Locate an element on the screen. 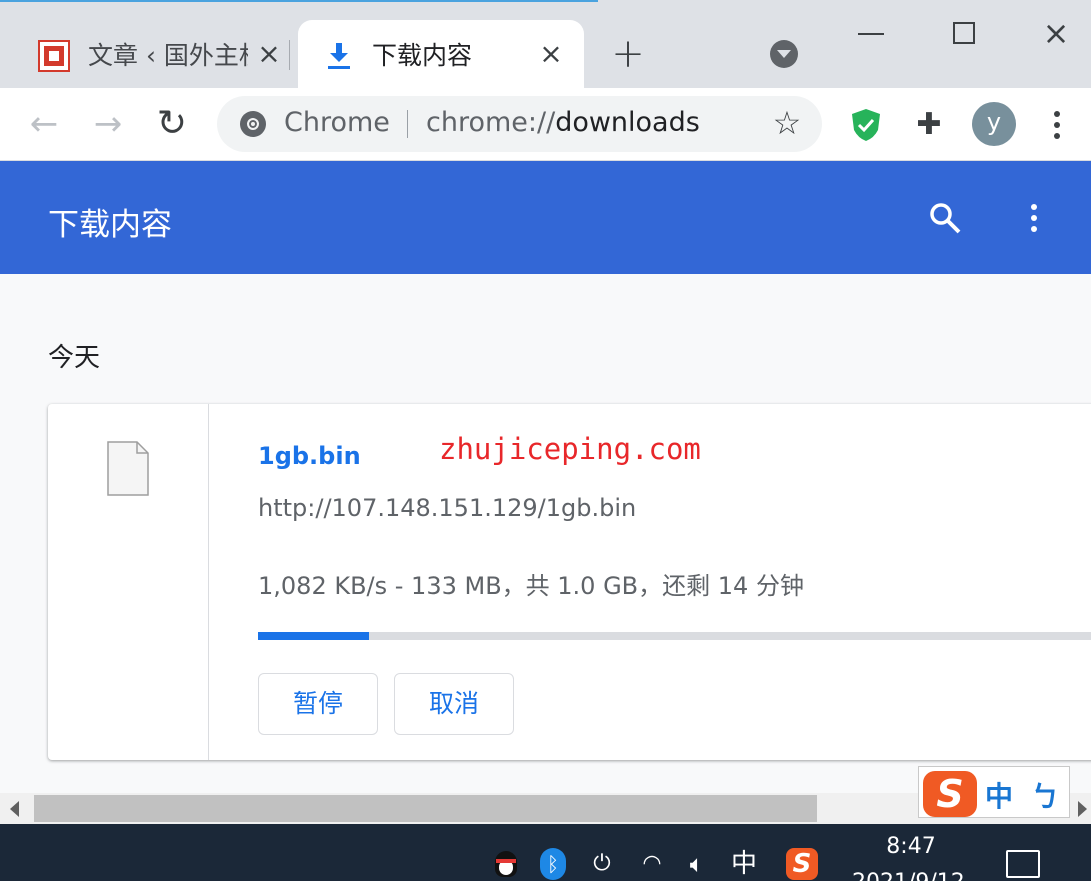  cancel-button: 取消 is located at coordinates (454, 704).